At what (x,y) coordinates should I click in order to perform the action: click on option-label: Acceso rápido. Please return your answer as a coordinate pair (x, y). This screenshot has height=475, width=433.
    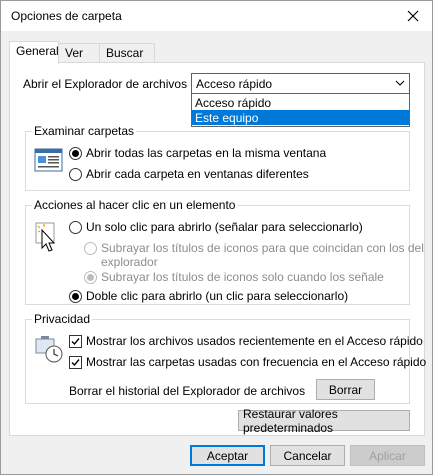
    Looking at the image, I should click on (233, 103).